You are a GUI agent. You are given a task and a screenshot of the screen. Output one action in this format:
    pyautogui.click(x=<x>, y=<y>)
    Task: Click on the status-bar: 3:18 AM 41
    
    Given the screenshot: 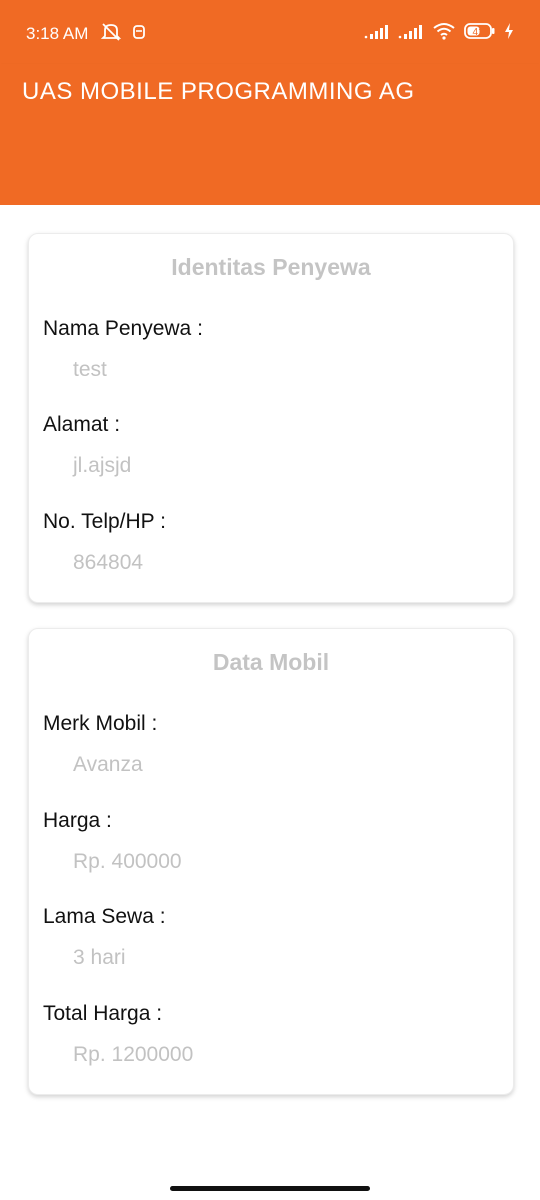 What is the action you would take?
    pyautogui.click(x=270, y=32)
    